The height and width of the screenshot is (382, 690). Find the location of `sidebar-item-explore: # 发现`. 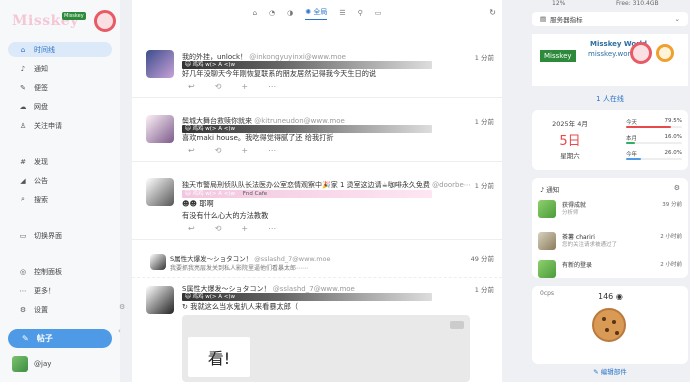

sidebar-item-explore: # 发现 is located at coordinates (60, 161).